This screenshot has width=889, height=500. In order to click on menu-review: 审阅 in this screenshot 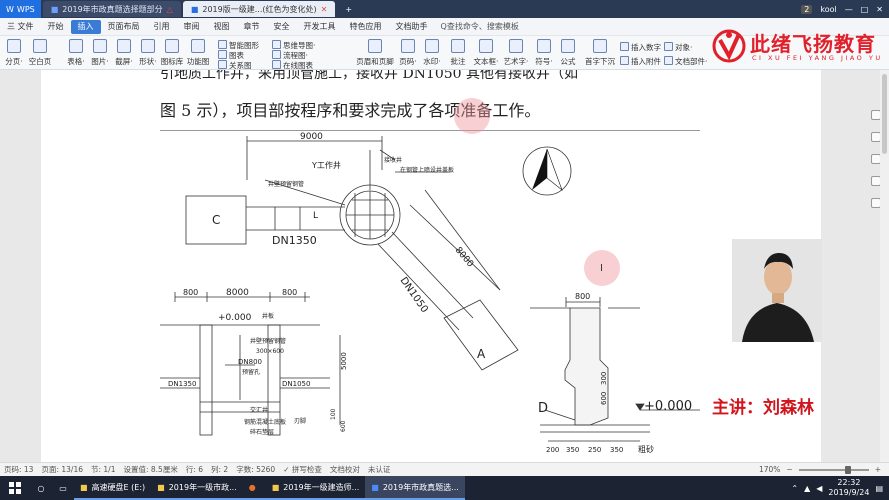, I will do `click(192, 26)`.